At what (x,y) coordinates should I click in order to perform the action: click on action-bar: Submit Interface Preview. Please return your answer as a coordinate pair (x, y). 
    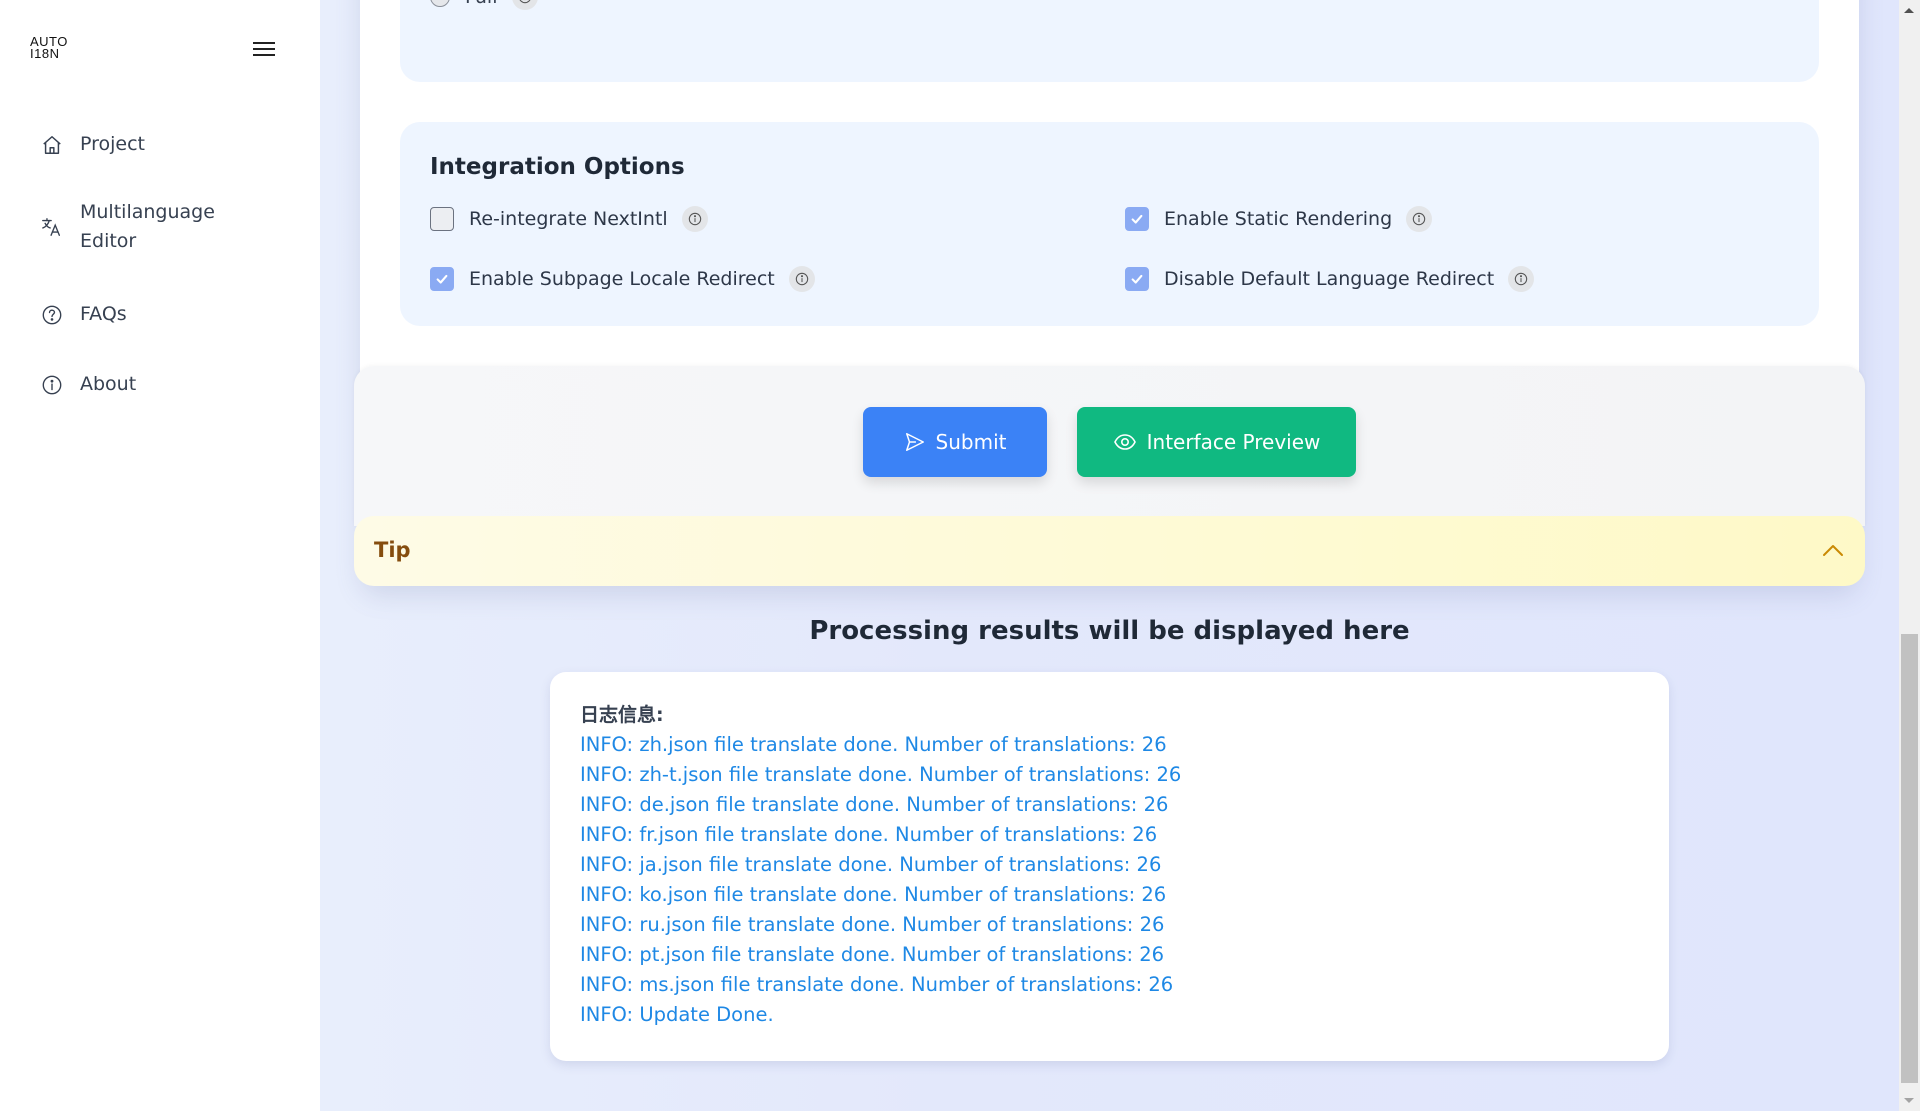
    Looking at the image, I should click on (1109, 446).